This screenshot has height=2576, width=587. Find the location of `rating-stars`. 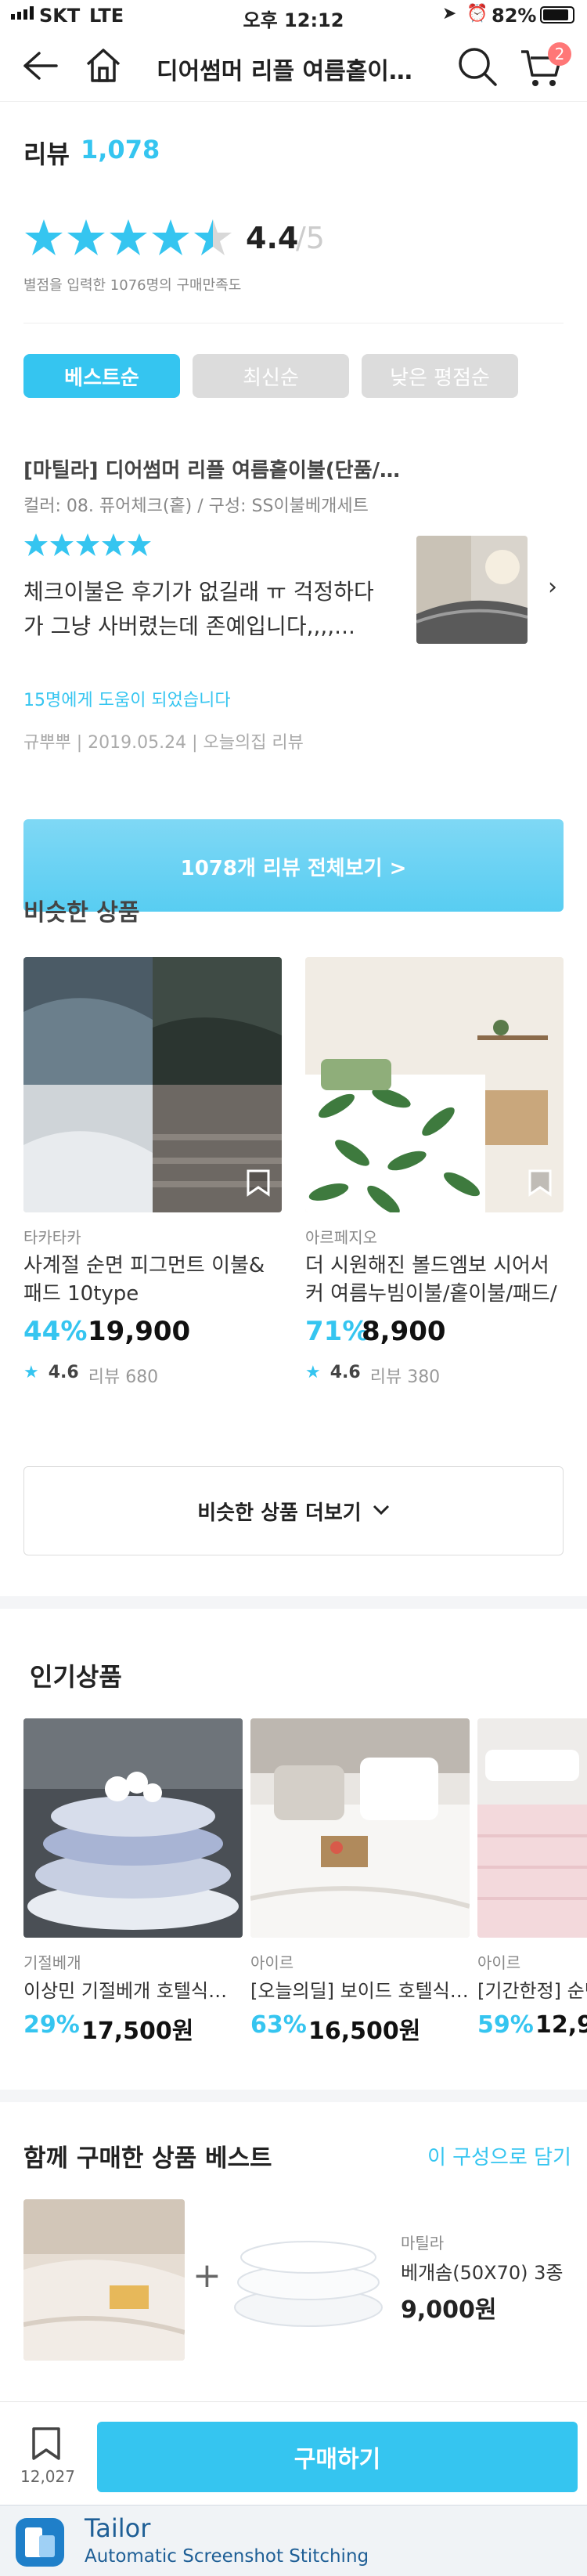

rating-stars is located at coordinates (128, 238).